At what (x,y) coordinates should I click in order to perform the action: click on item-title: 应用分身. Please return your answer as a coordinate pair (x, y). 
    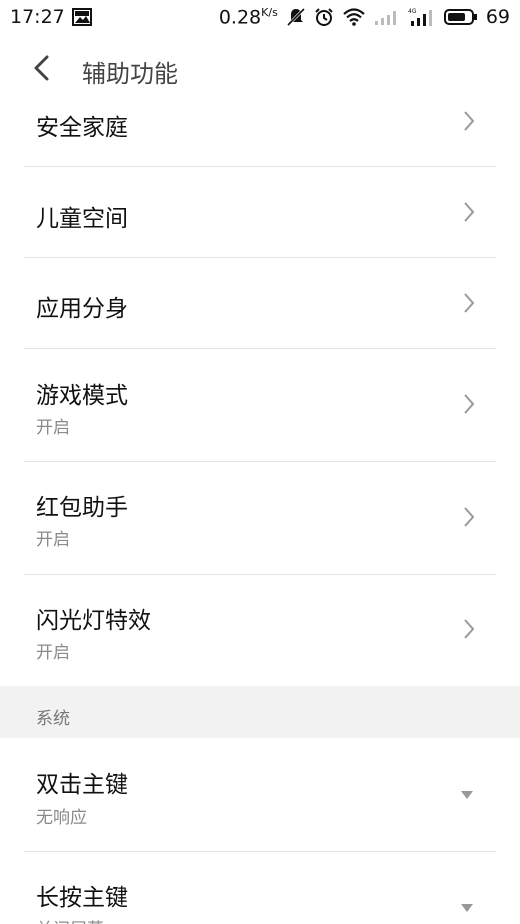
    Looking at the image, I should click on (82, 309).